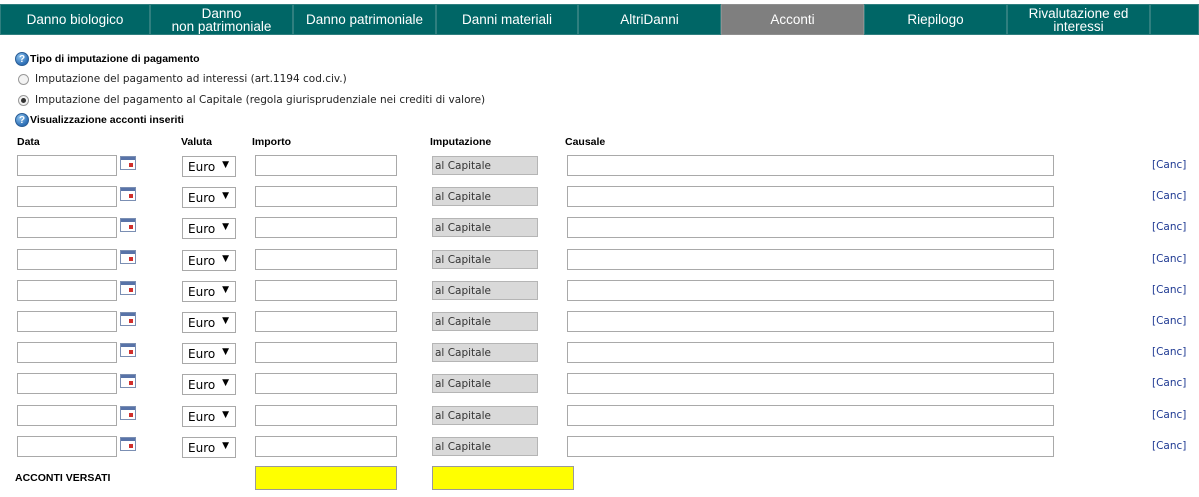 The image size is (1199, 497). What do you see at coordinates (1078, 19) in the screenshot?
I see `tab-rivalutazione-interessi: Rivalutazione ed interessi` at bounding box center [1078, 19].